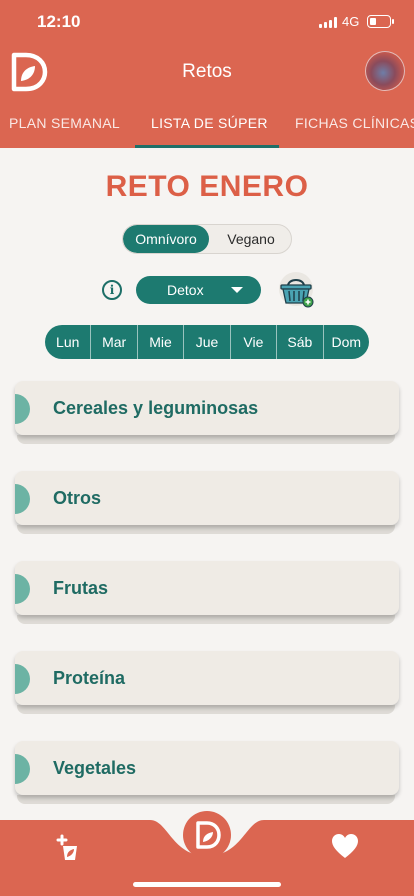 This screenshot has width=414, height=896. I want to click on plan-dropdown: Detox, so click(198, 290).